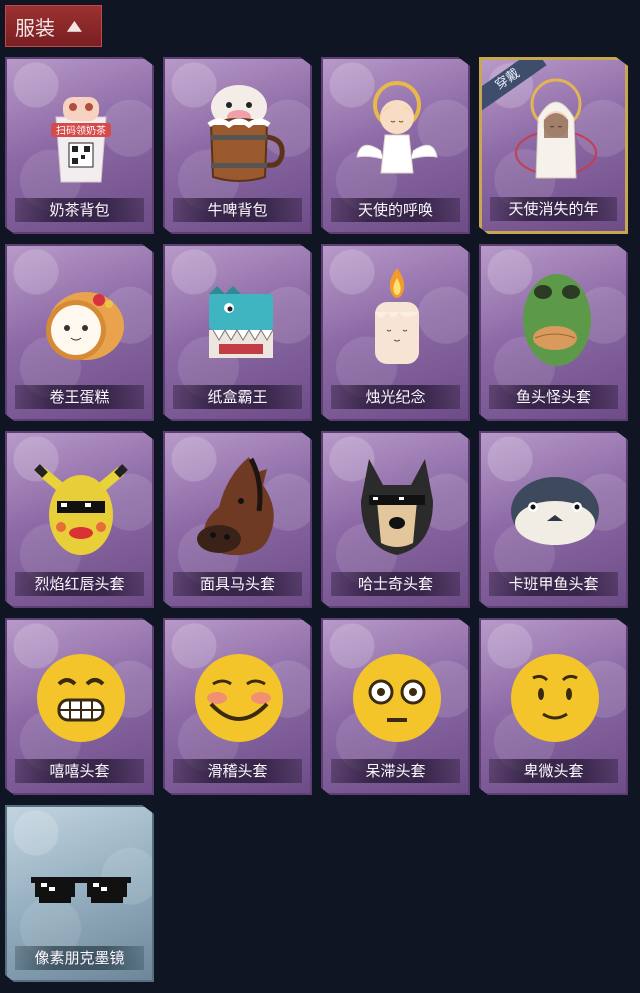  What do you see at coordinates (397, 698) in the screenshot?
I see `dazed-emoji-mask-icon` at bounding box center [397, 698].